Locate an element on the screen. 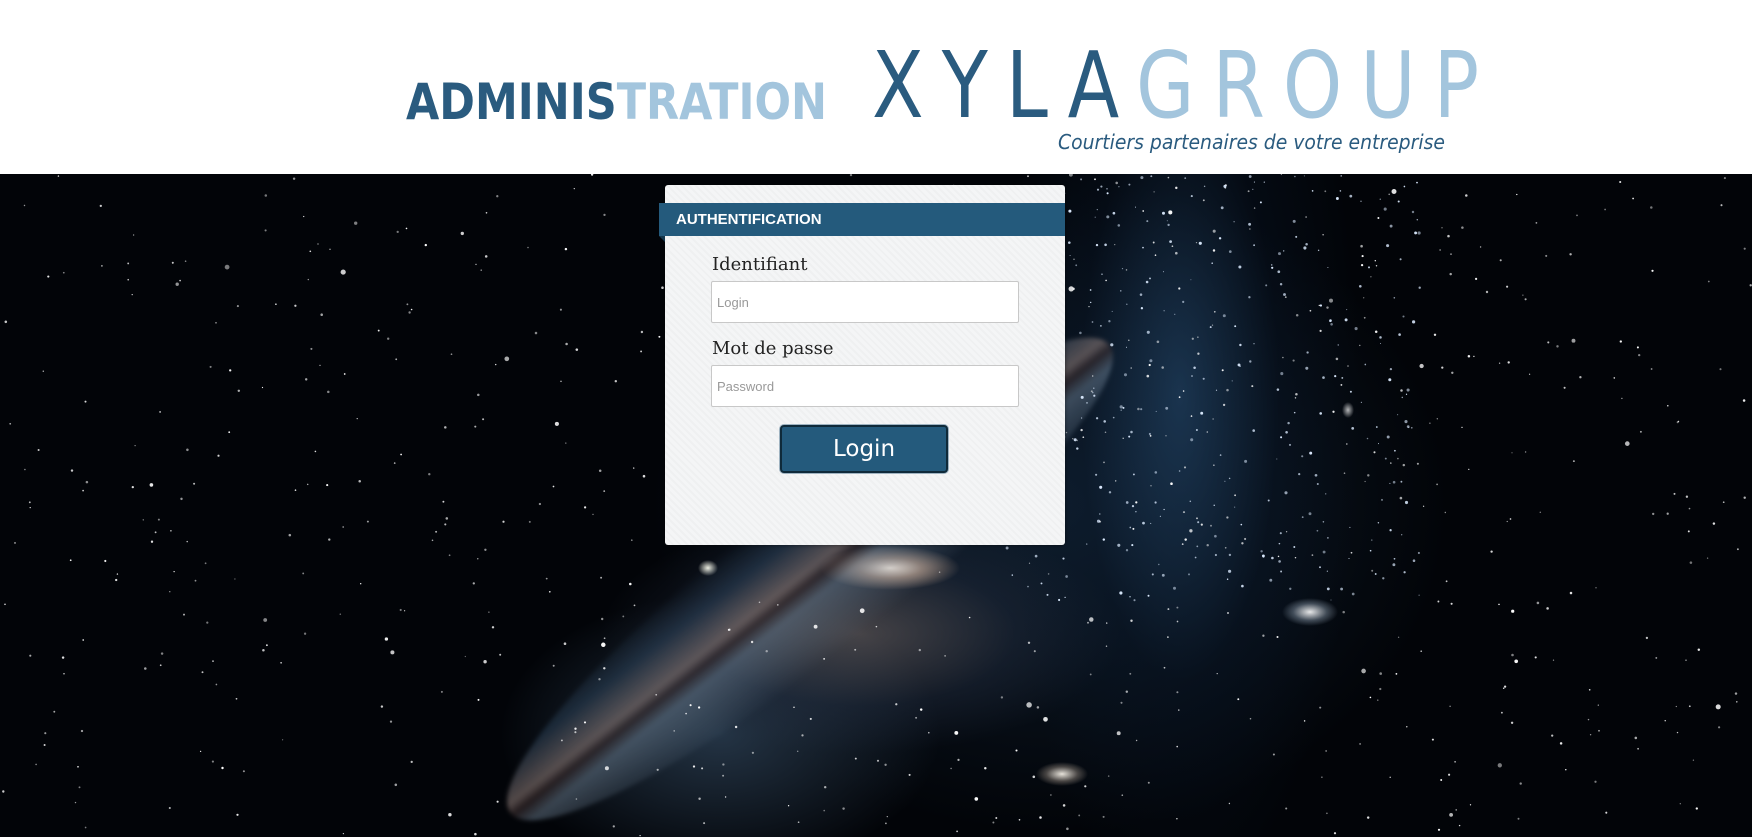 The height and width of the screenshot is (837, 1752). administration-title: ADMINISTRATION is located at coordinates (616, 102).